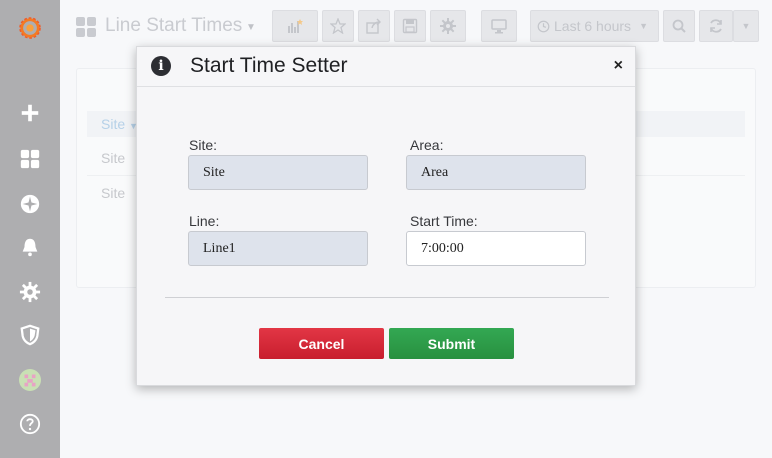 The image size is (772, 458). I want to click on clock-icon, so click(543, 26).